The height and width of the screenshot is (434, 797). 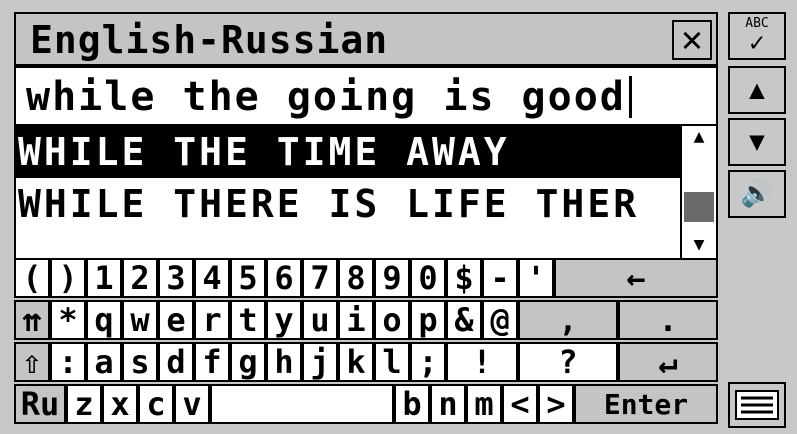 I want to click on scroll-down-button: ▼, so click(x=757, y=142).